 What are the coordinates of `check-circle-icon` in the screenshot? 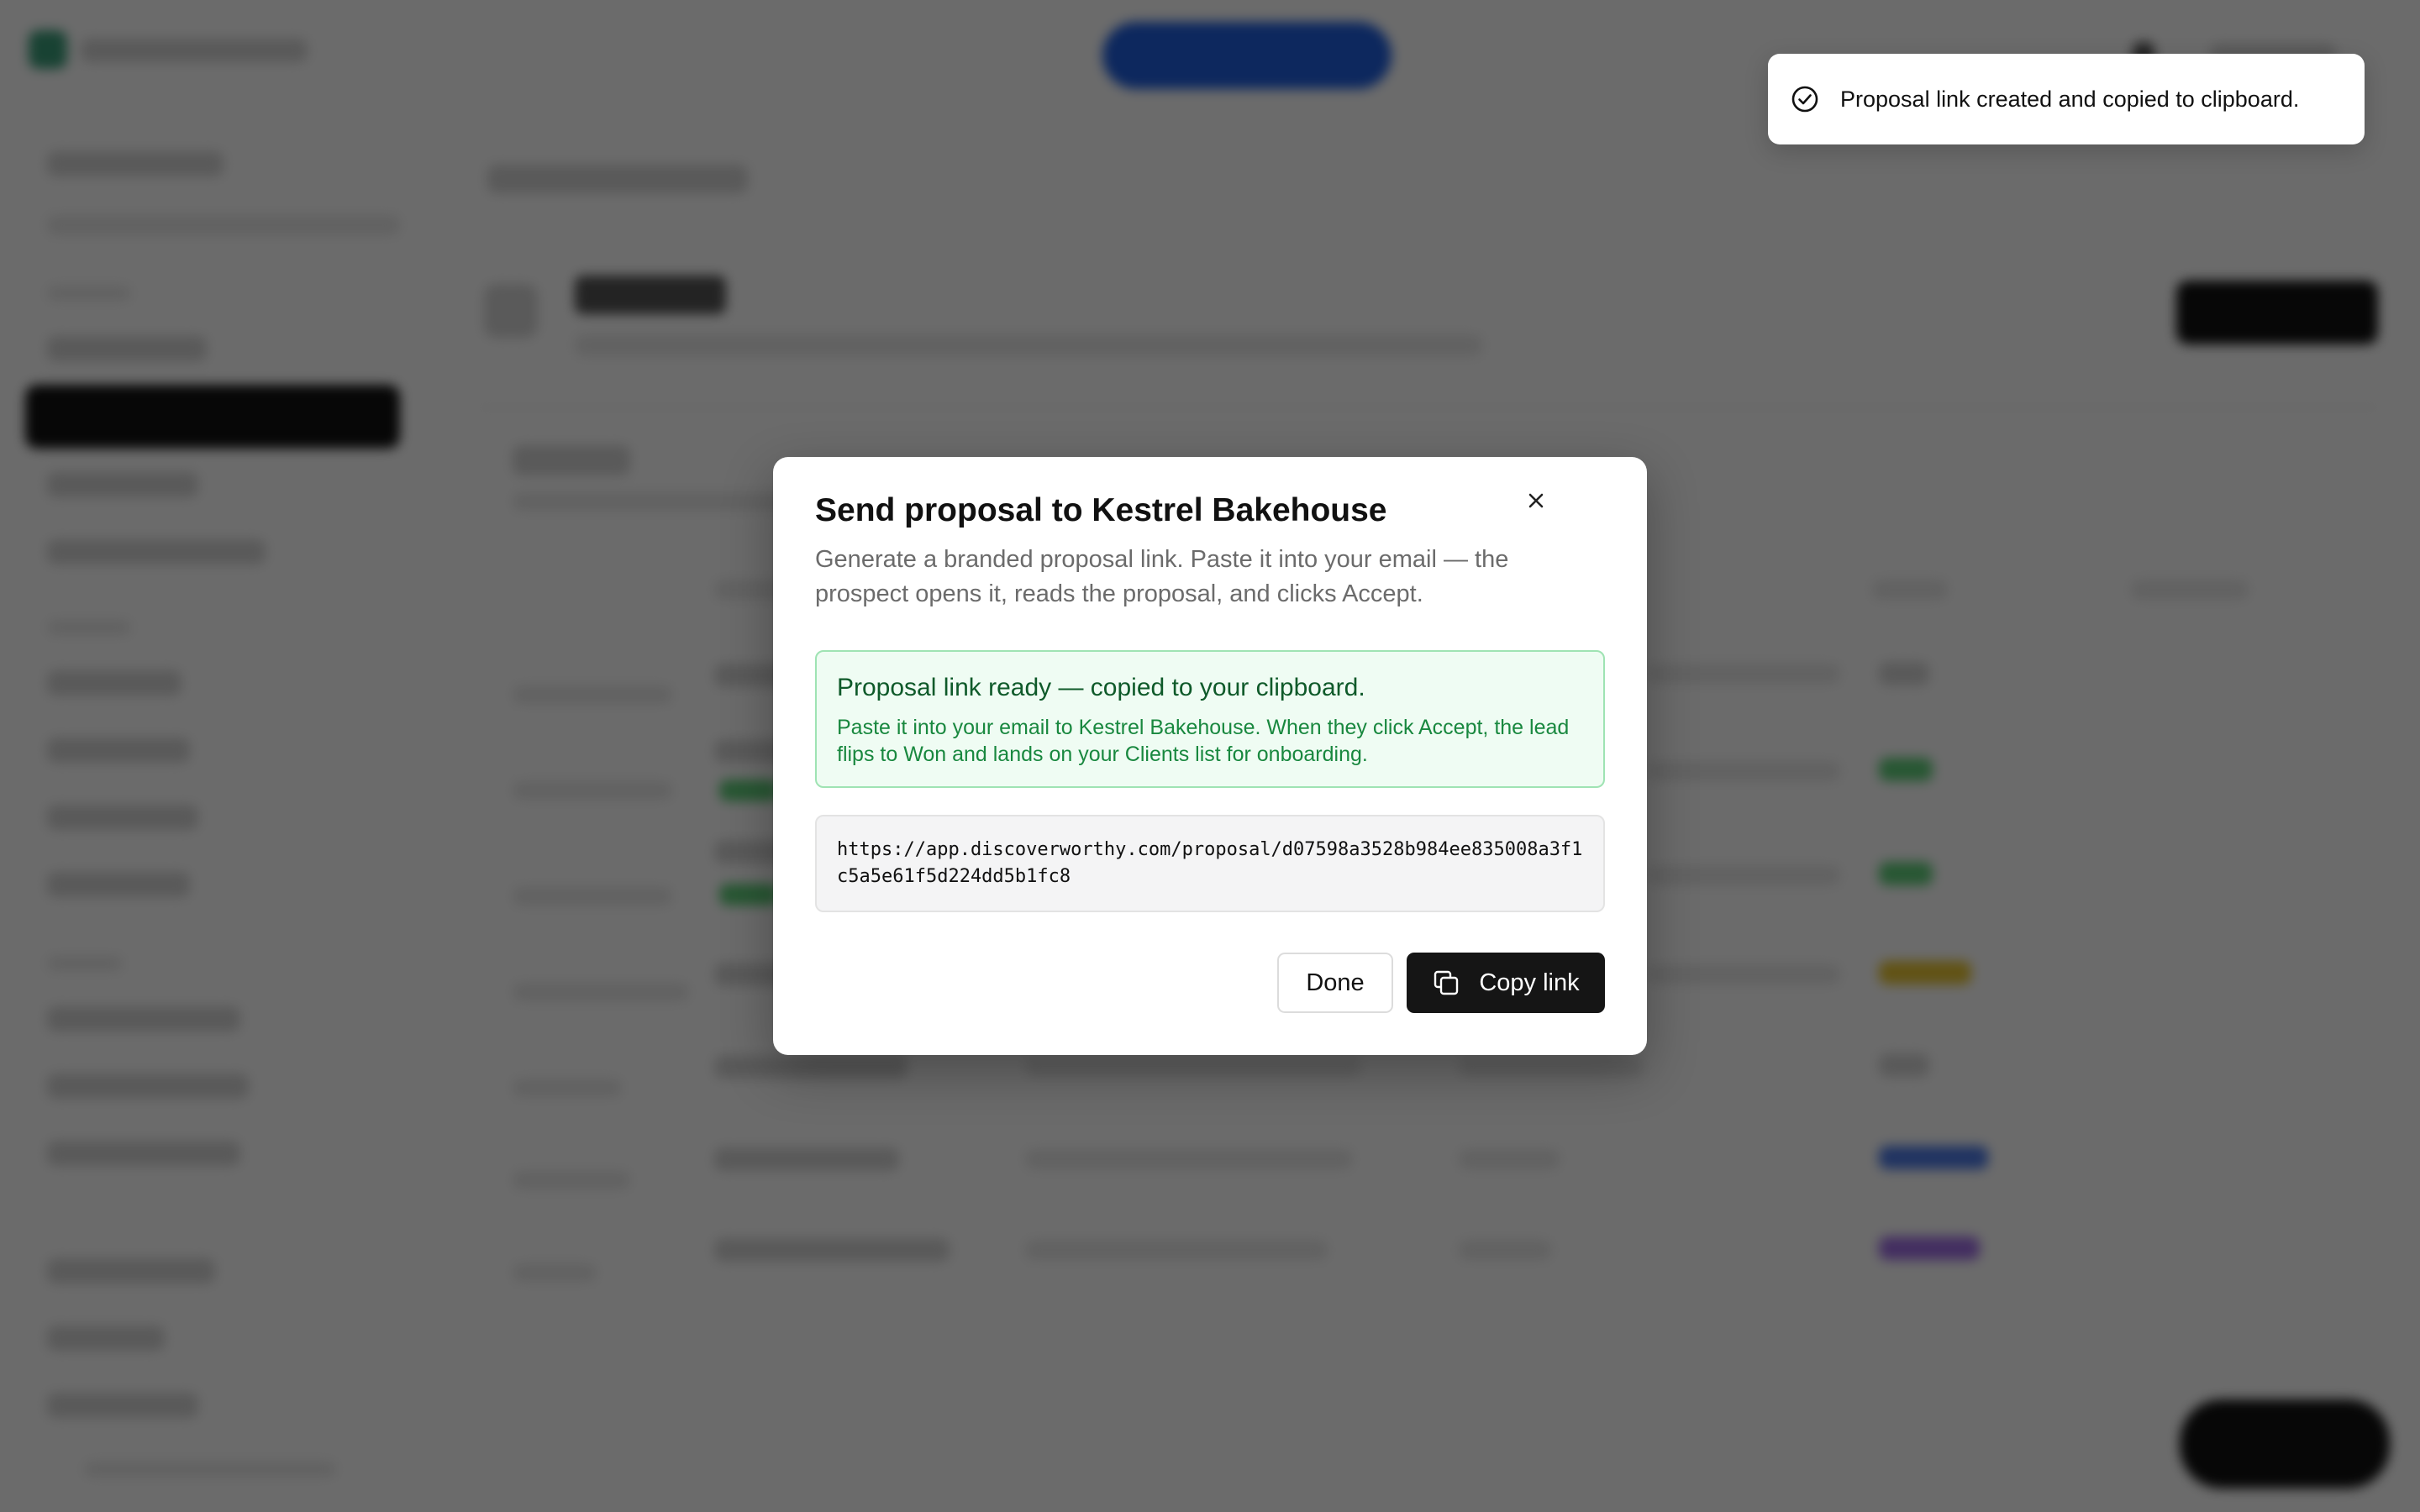 It's located at (1805, 99).